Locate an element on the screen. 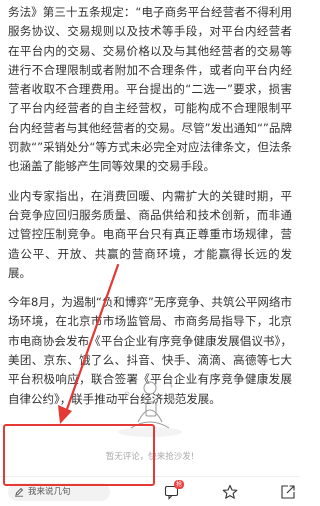  share-button is located at coordinates (288, 492).